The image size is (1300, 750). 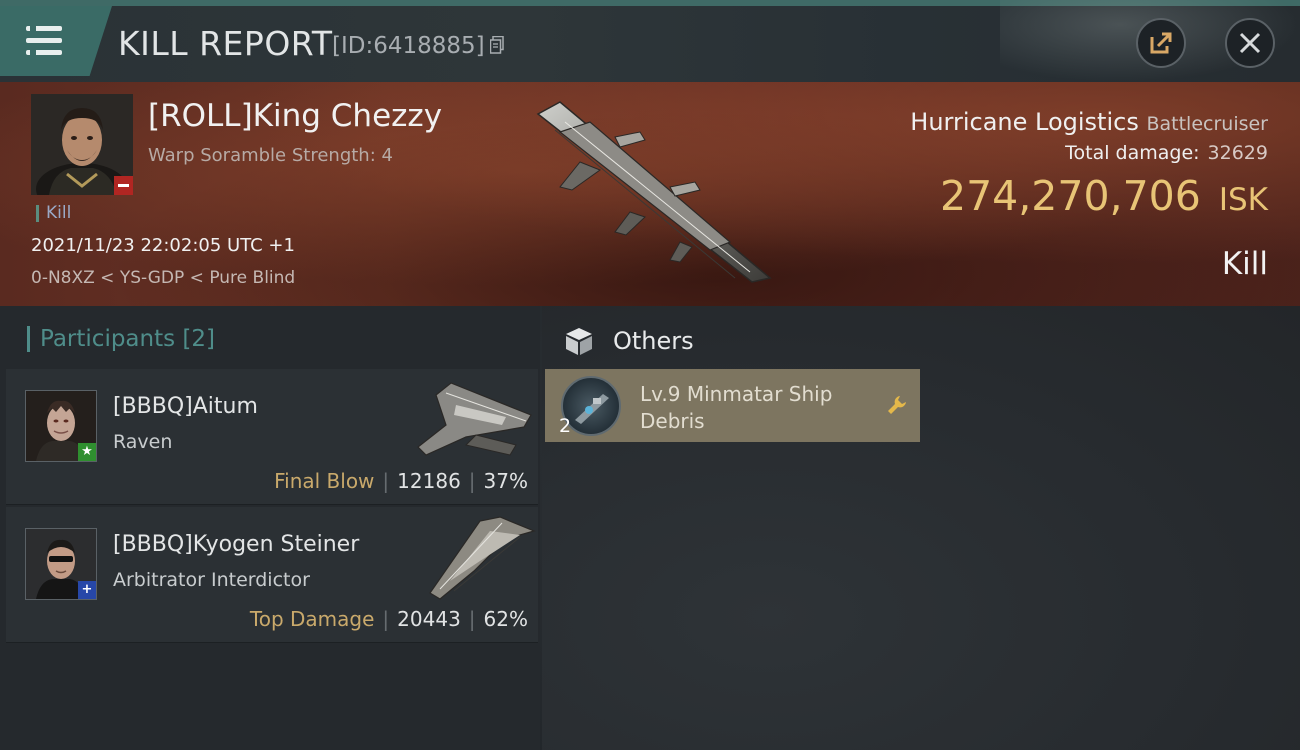 I want to click on star-icon: ★, so click(x=87, y=452).